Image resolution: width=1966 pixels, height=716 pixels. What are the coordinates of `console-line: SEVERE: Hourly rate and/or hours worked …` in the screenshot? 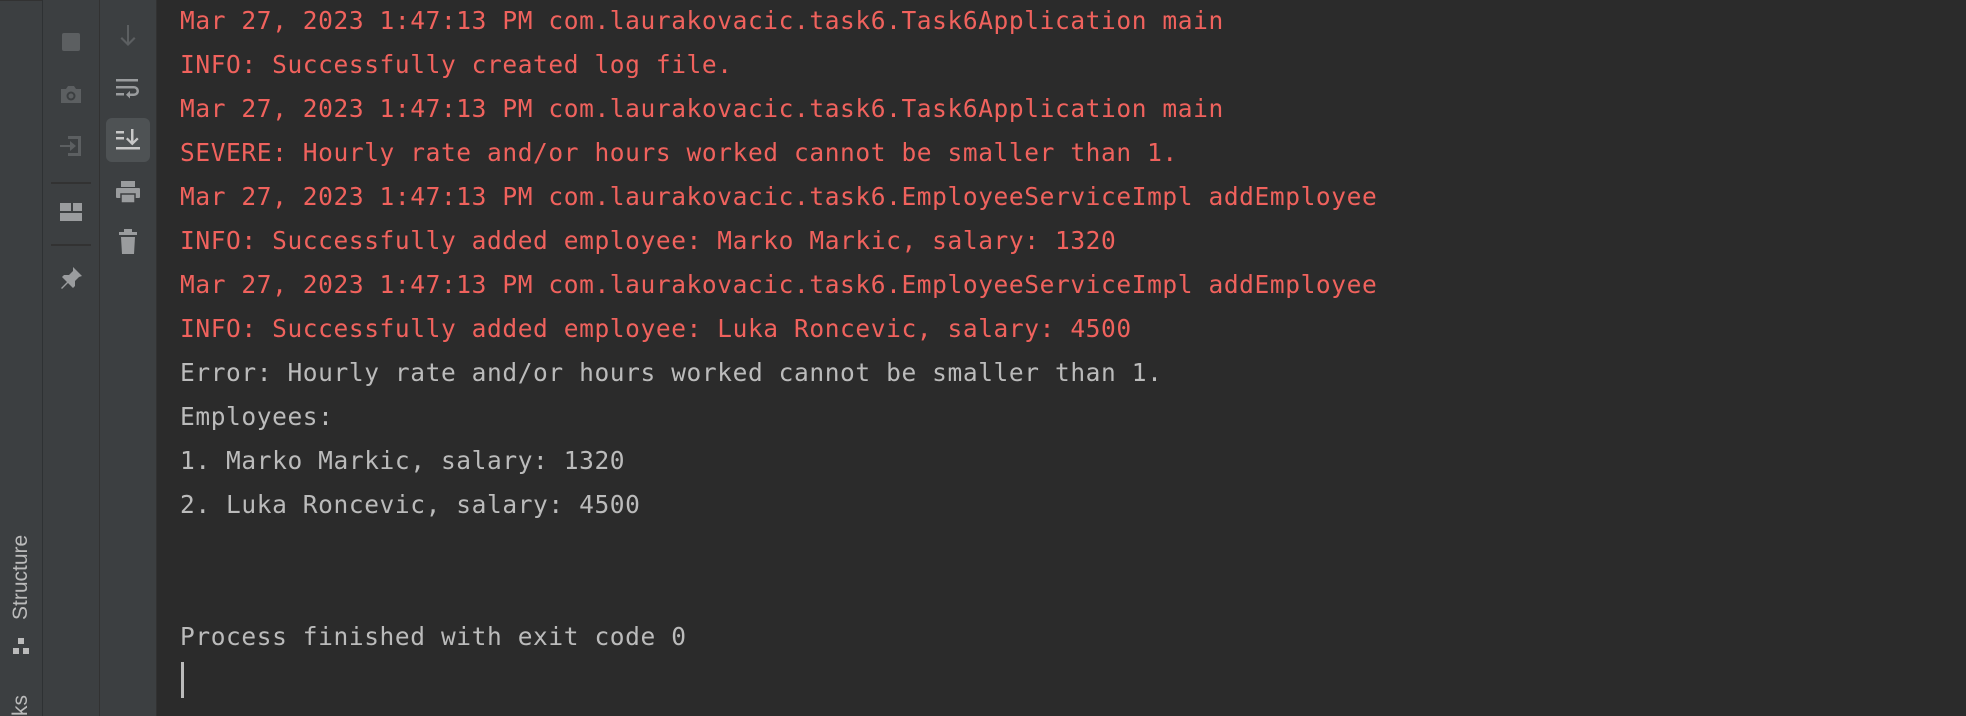 It's located at (679, 152).